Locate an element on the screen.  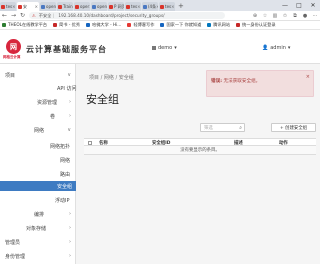
close-window-icon: ✕ is located at coordinates (313, 5).